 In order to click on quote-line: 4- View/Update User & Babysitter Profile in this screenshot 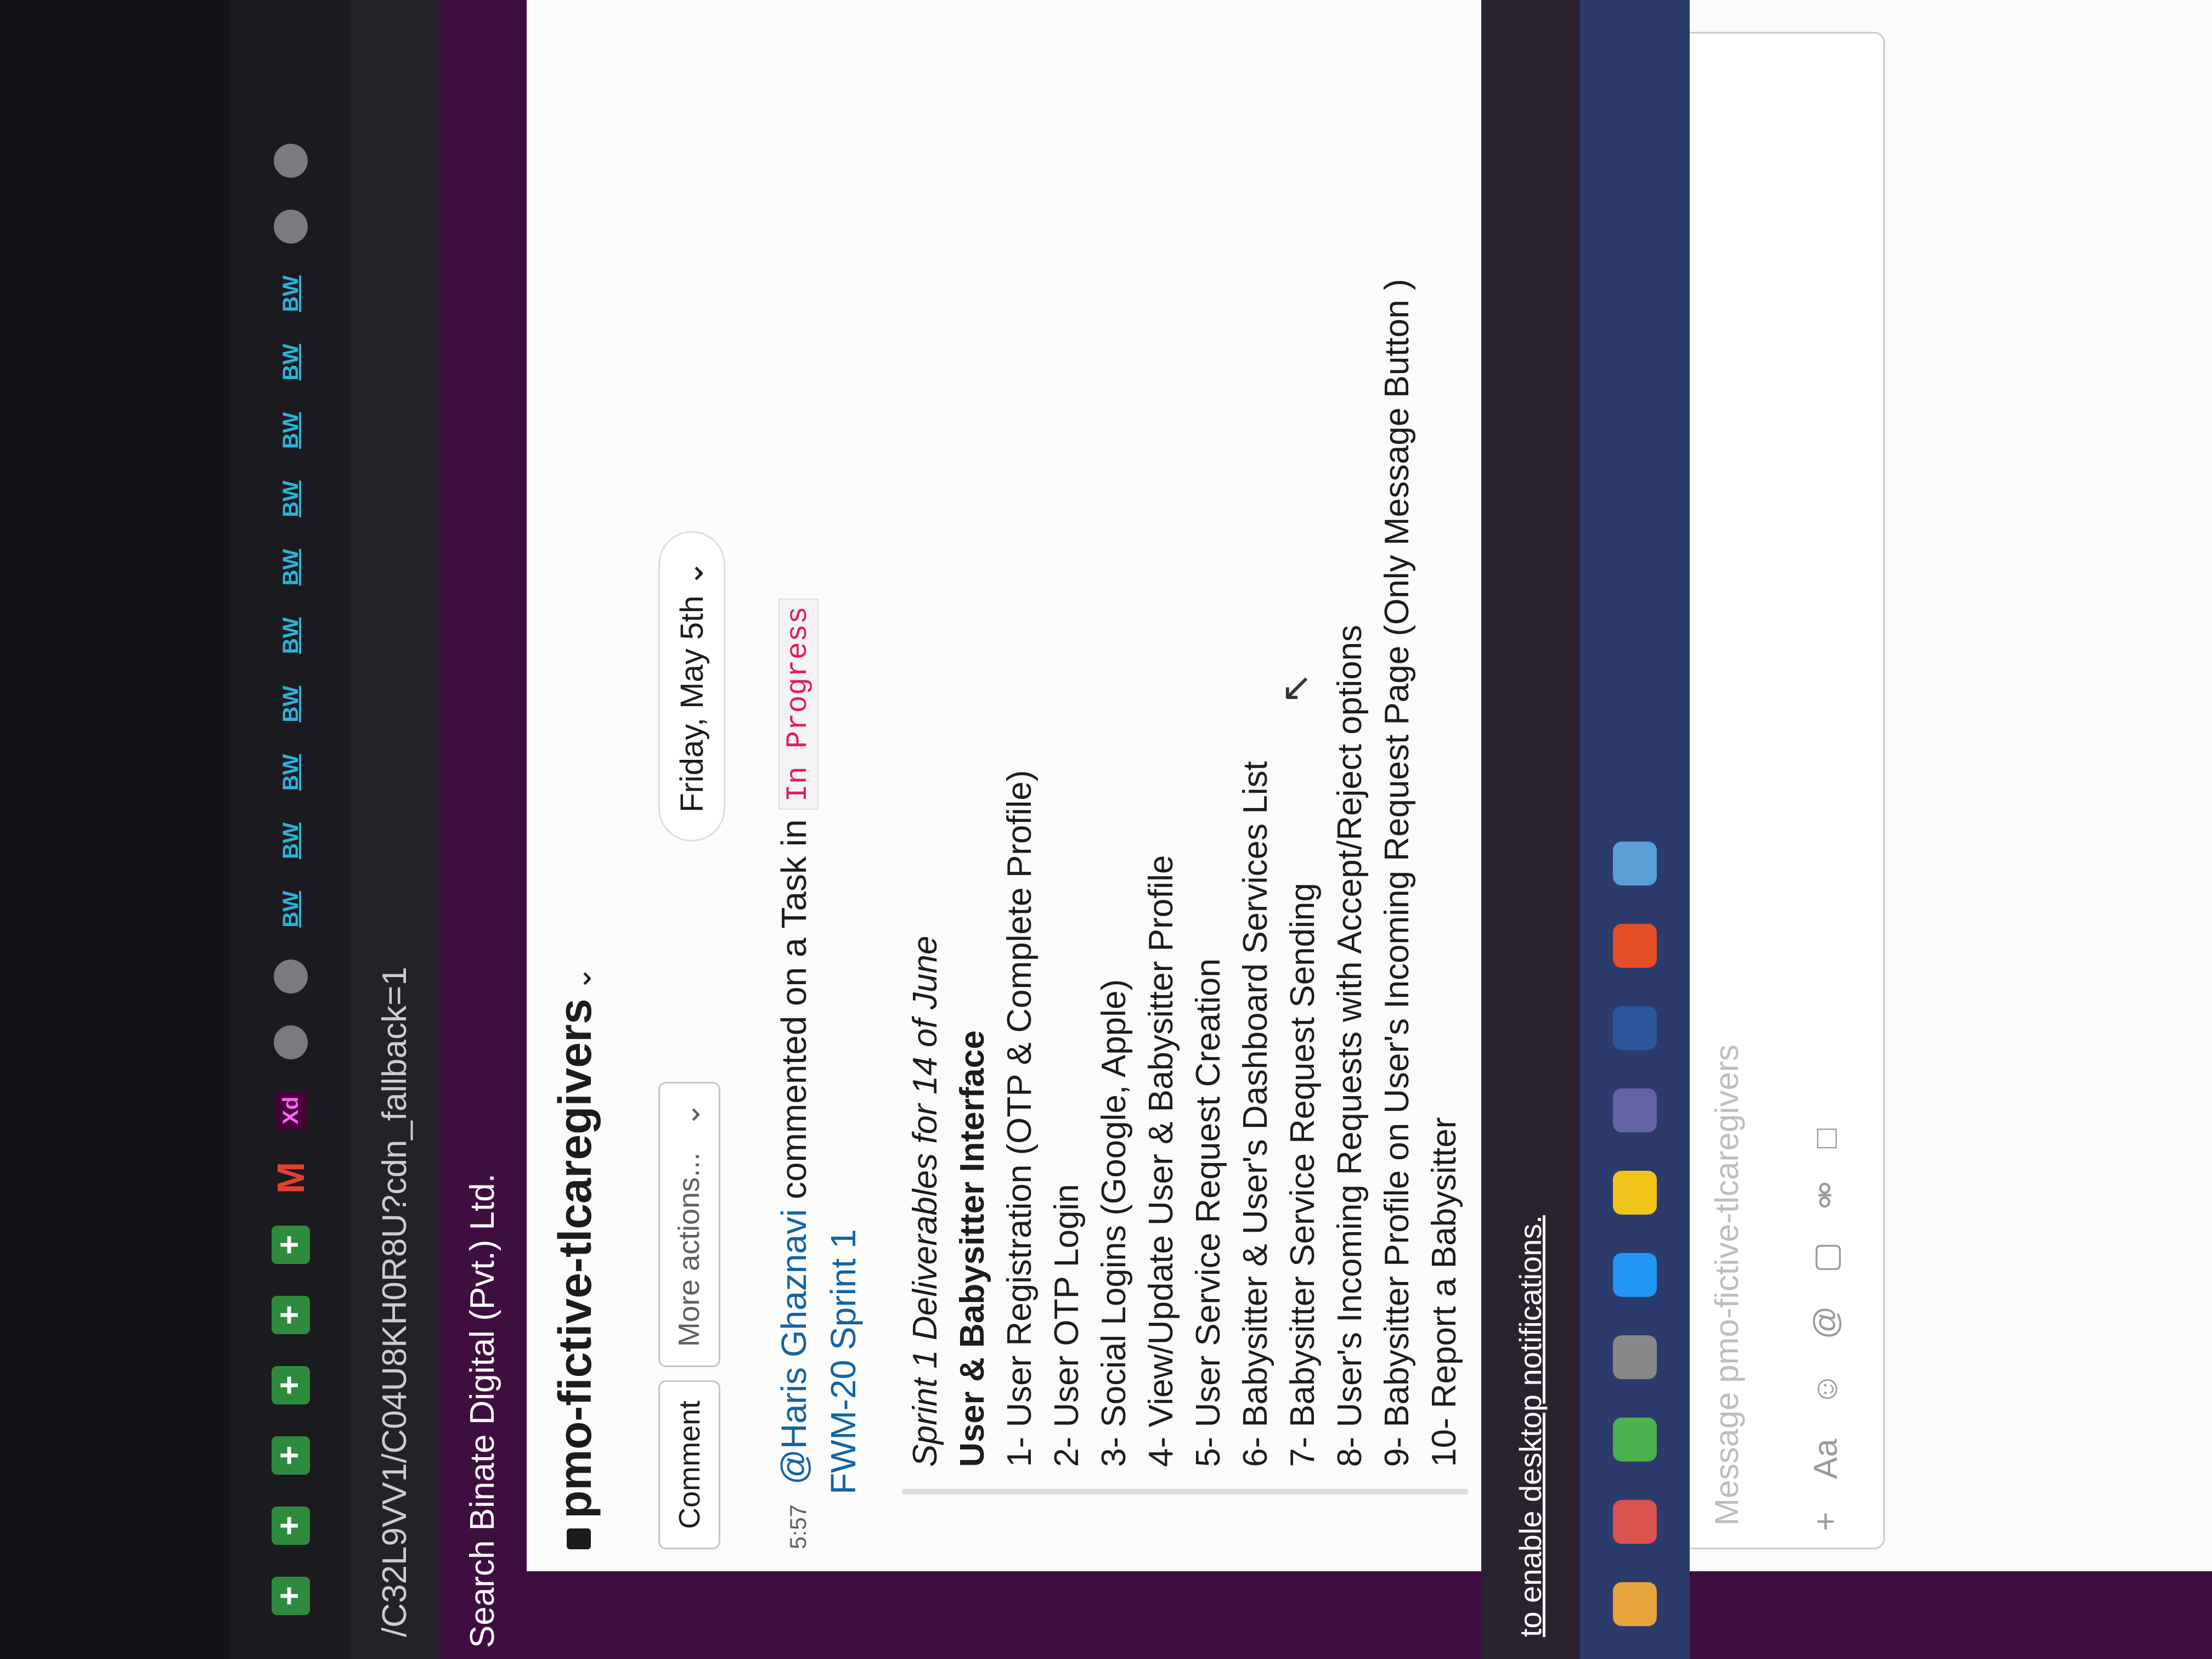, I will do `click(1161, 1161)`.